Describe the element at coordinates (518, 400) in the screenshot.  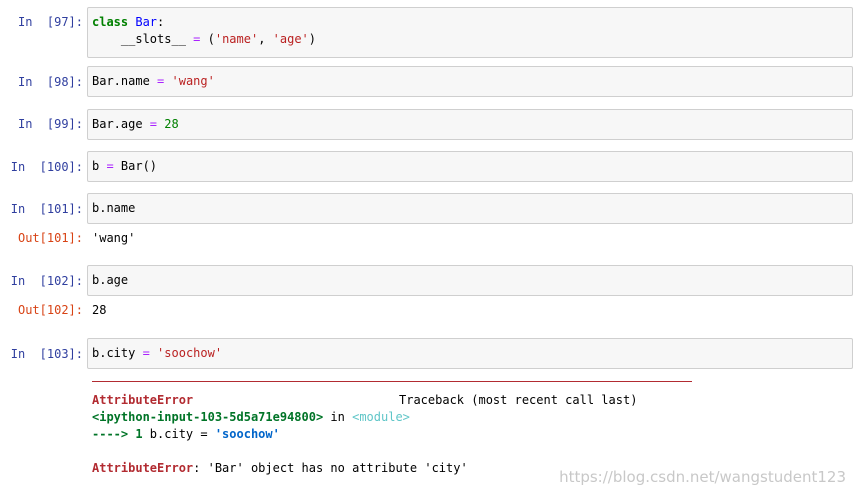
I see `traceback-header-right: Traceback (most recent call last)` at that location.